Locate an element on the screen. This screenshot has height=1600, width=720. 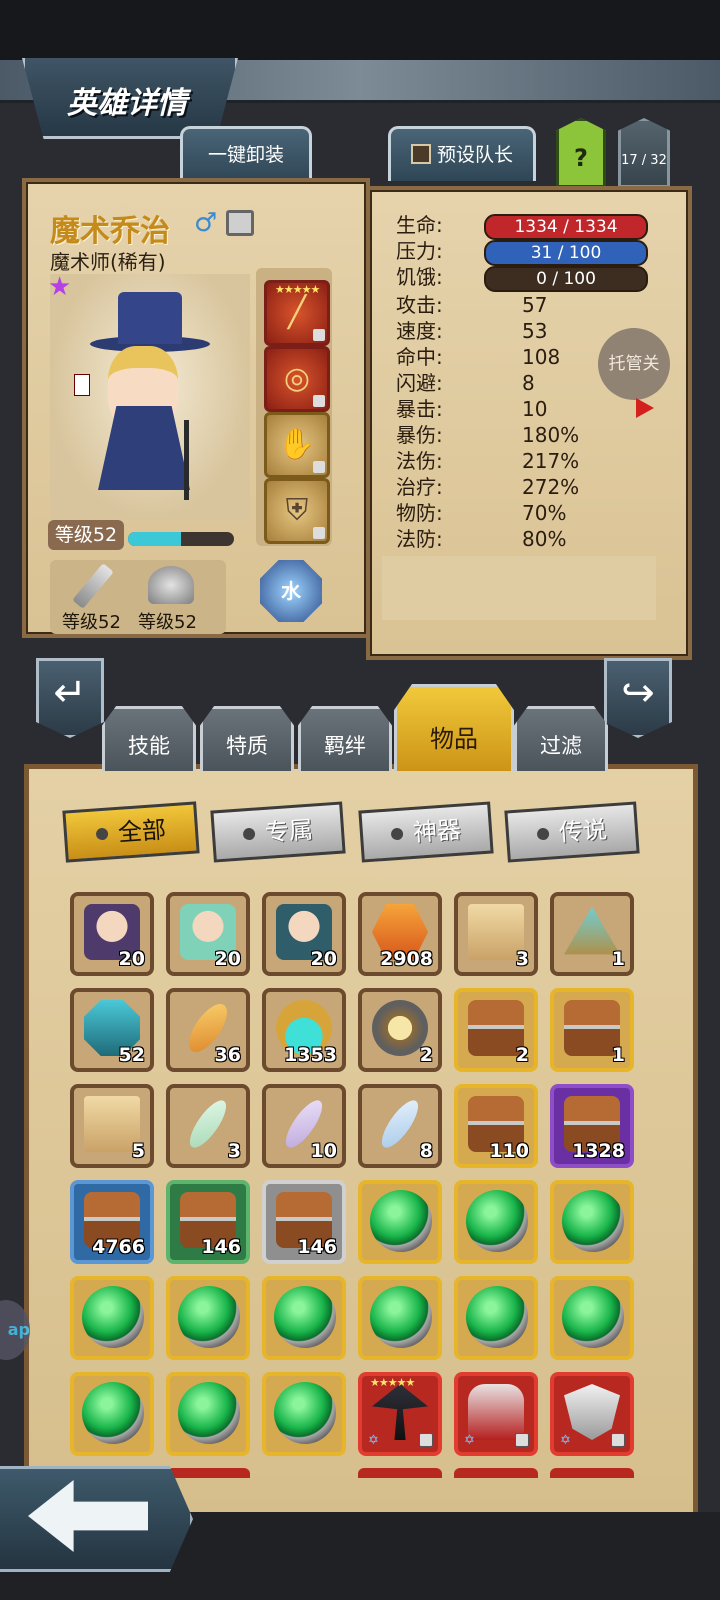
inventory-slot: 10 is located at coordinates (304, 1126).